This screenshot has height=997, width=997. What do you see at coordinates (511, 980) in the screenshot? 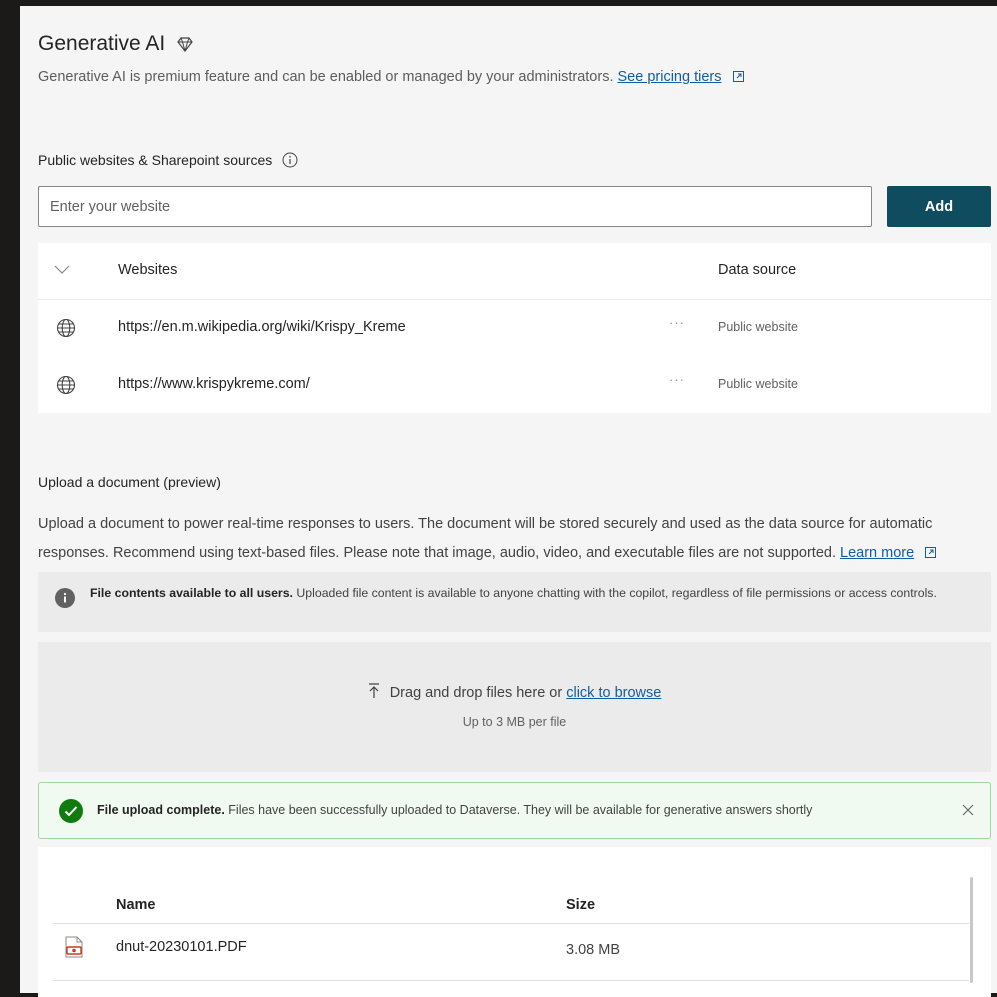
I see `row-divider` at bounding box center [511, 980].